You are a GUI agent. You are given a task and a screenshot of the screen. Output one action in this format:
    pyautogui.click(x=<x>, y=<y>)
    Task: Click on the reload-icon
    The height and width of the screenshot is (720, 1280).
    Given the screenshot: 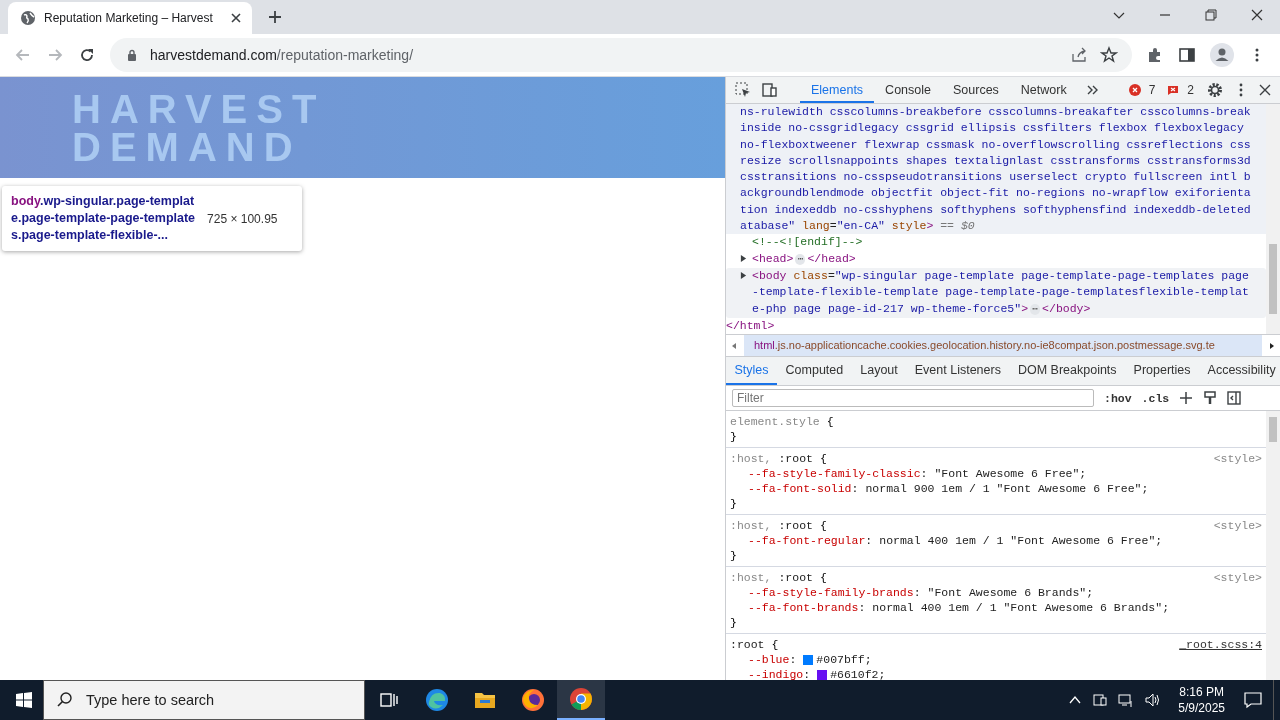 What is the action you would take?
    pyautogui.click(x=87, y=55)
    